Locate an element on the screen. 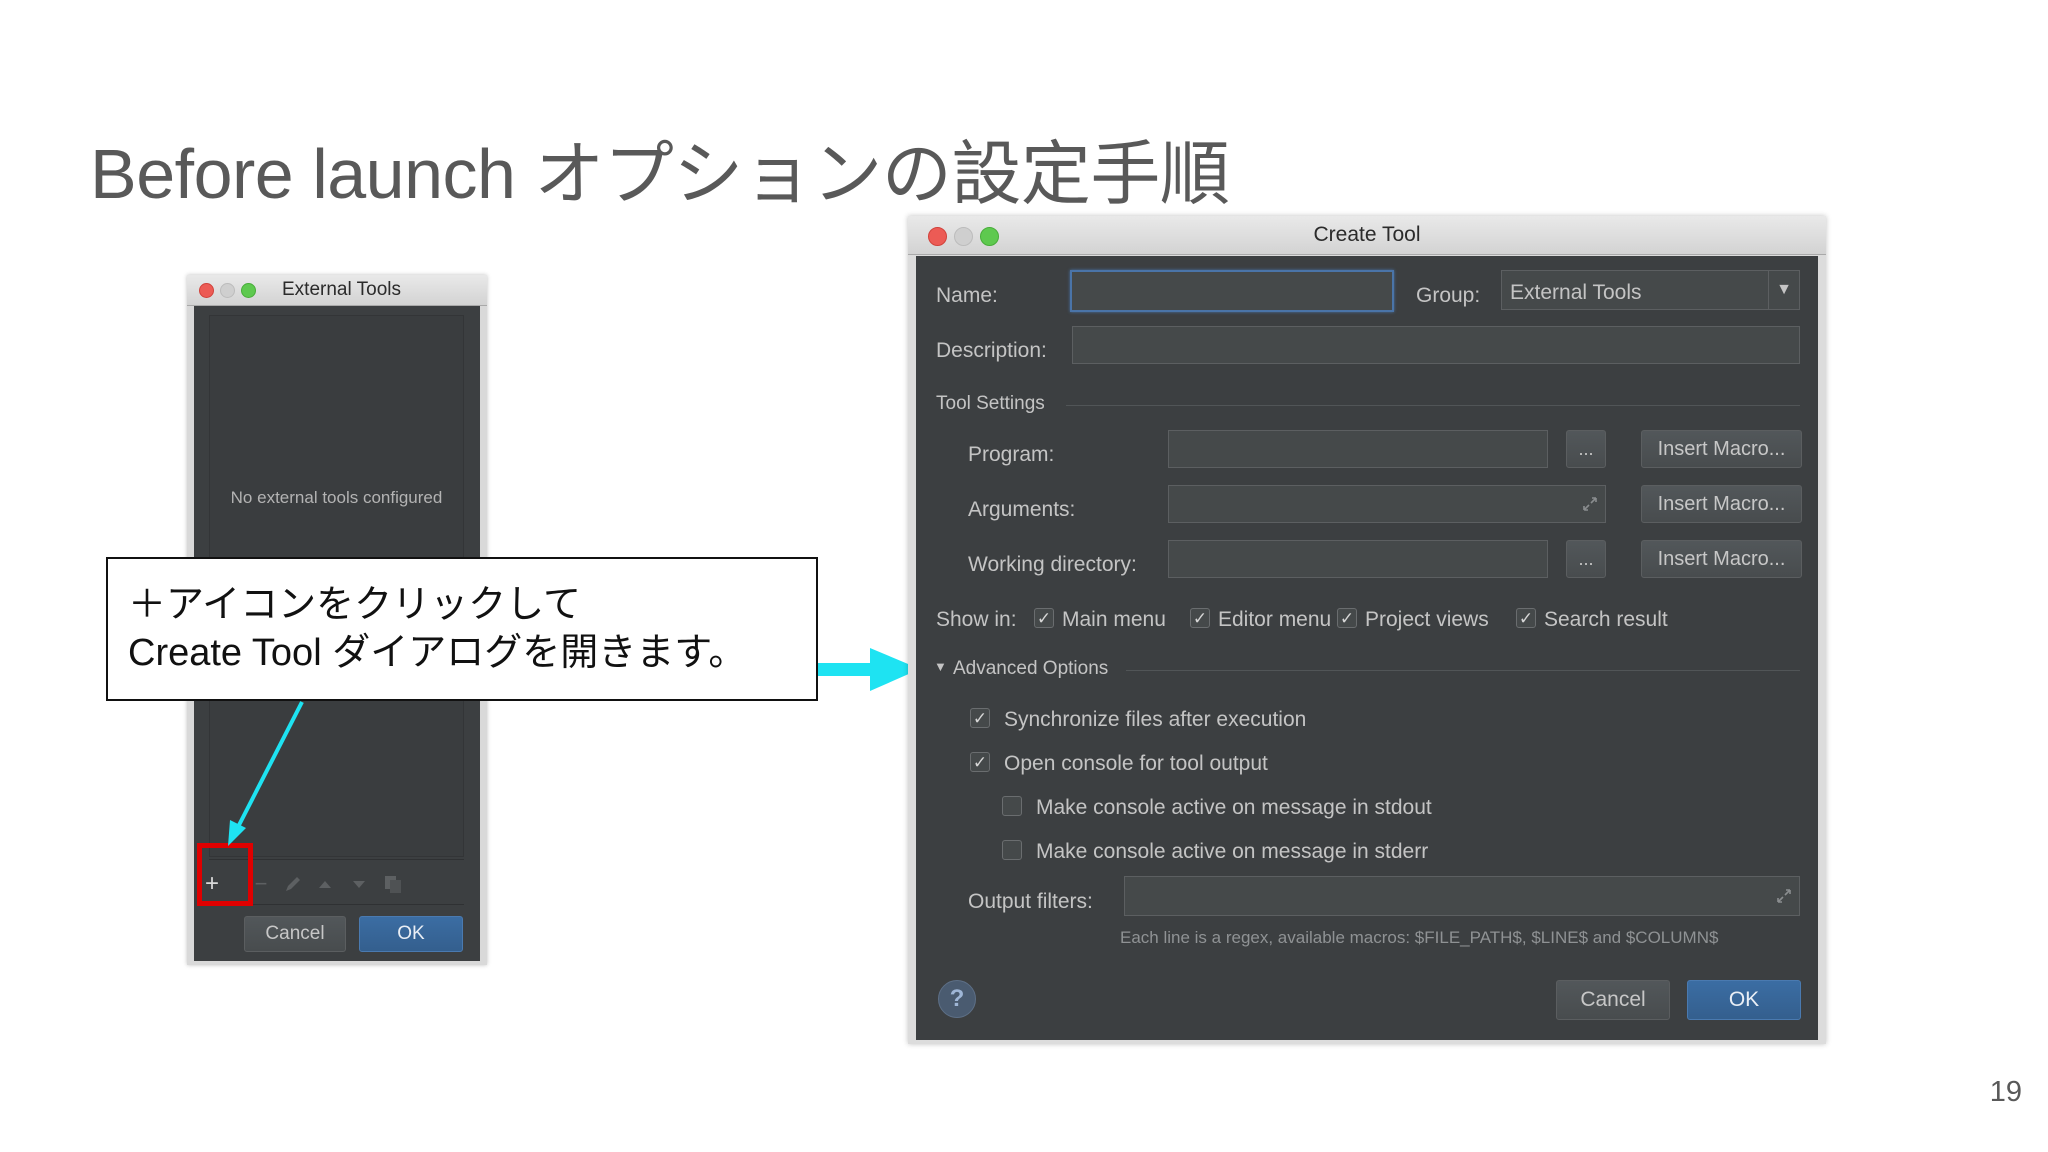 This screenshot has height=1152, width=2048. create-tool-titlebar: Create Tool is located at coordinates (1367, 235).